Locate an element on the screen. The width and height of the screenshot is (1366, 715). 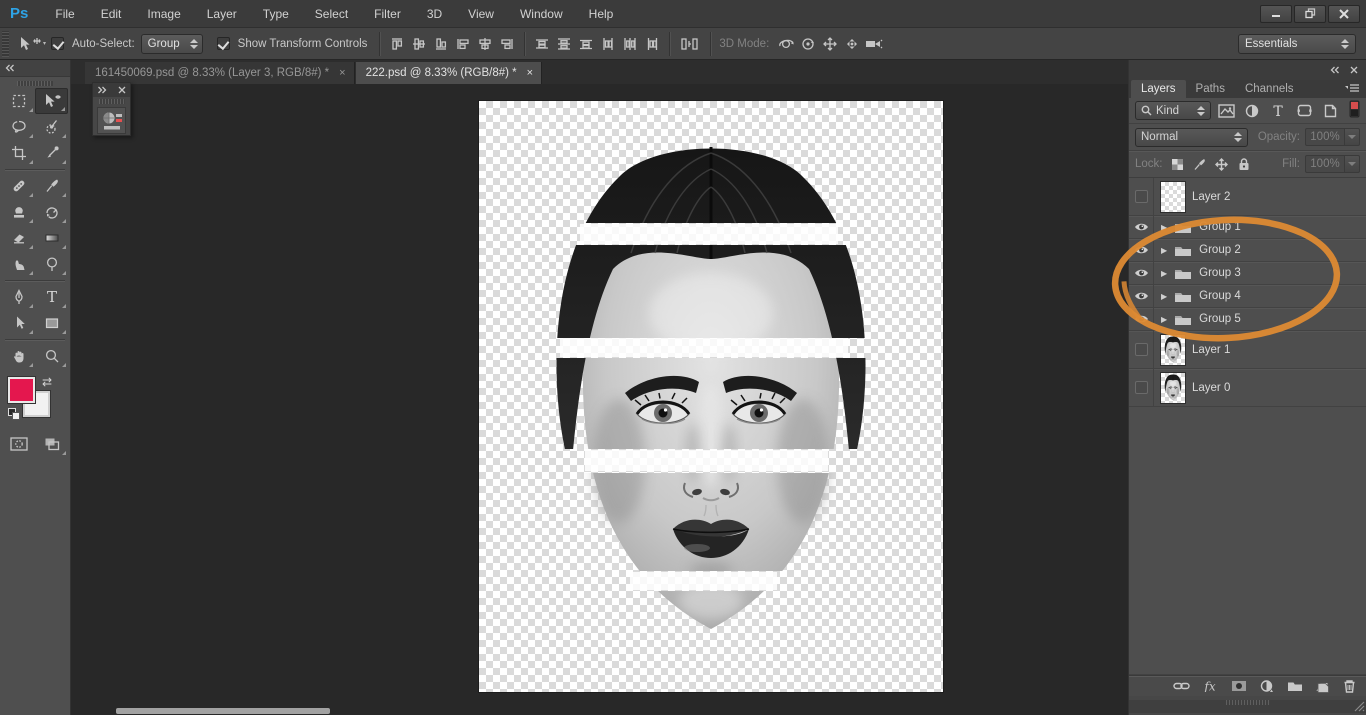
restore-button is located at coordinates (1310, 13).